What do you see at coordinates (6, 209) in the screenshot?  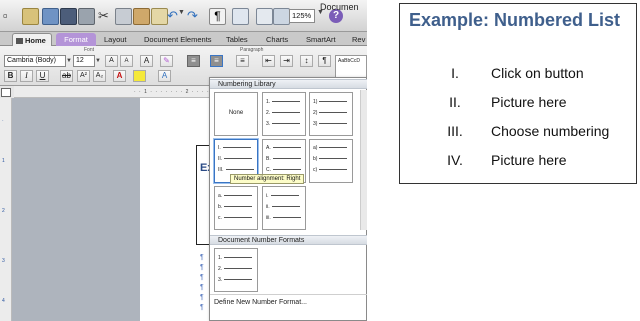 I see `vertical-ruler: · 1 2 3 4` at bounding box center [6, 209].